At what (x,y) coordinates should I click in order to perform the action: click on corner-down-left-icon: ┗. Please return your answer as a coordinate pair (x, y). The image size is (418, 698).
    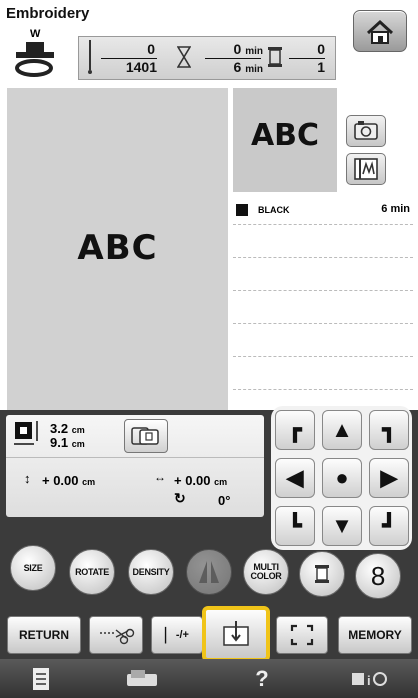
    Looking at the image, I should click on (295, 525).